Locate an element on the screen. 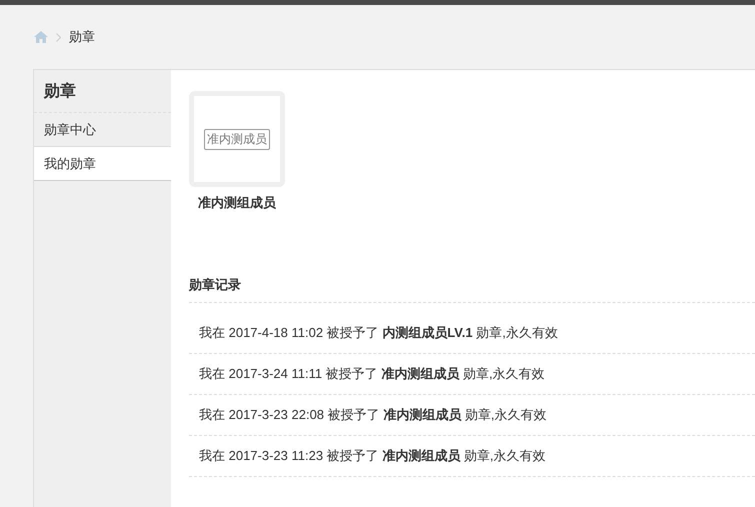 This screenshot has height=507, width=755. records-title: 勋章记录 is located at coordinates (472, 289).